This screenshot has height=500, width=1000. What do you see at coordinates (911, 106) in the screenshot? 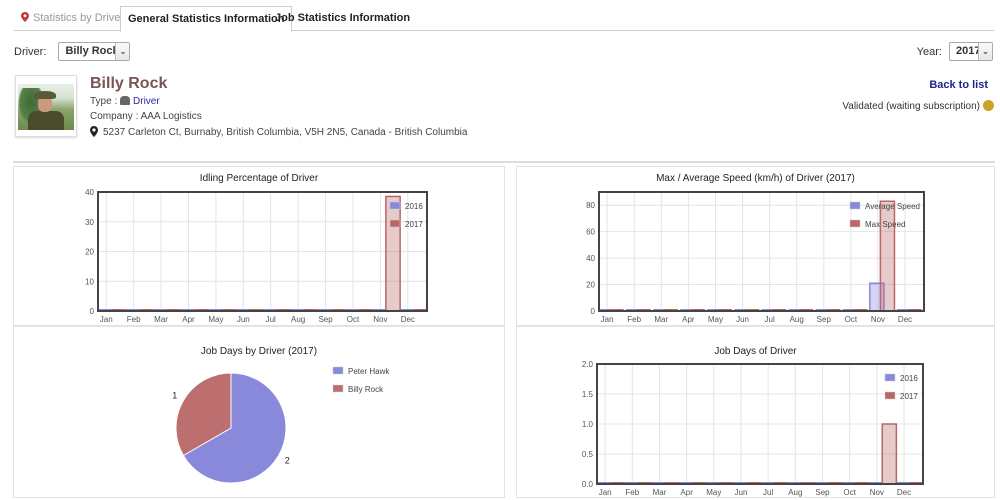
I see `status-text: Validated (waiting subscription)` at bounding box center [911, 106].